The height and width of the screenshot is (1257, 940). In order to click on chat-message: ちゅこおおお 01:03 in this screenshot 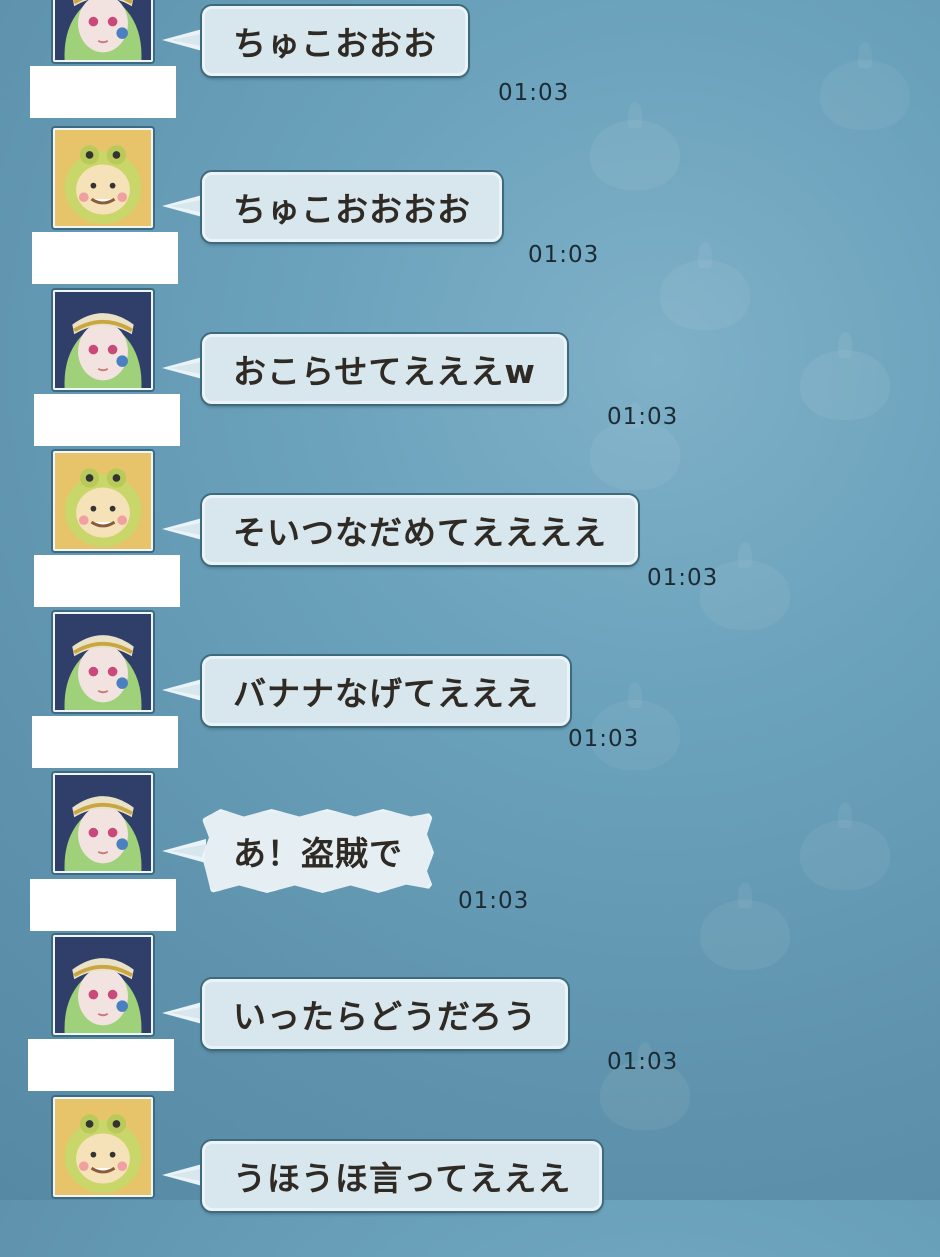, I will do `click(470, 61)`.